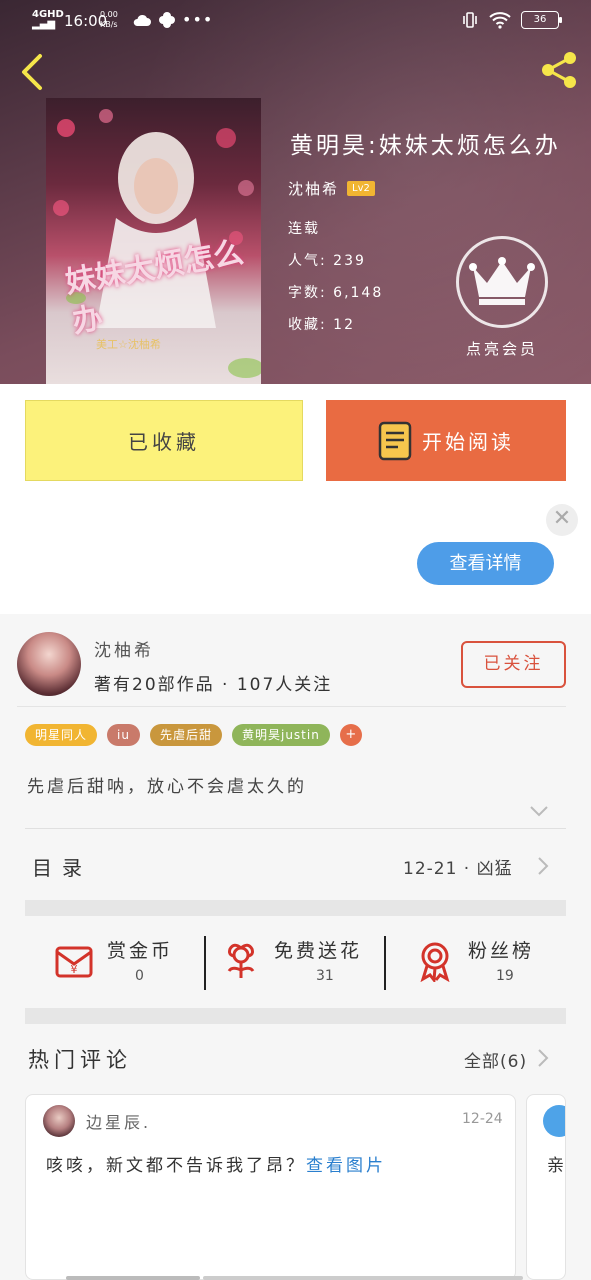 The height and width of the screenshot is (1280, 591). What do you see at coordinates (539, 811) in the screenshot?
I see `expand-chevron-icon` at bounding box center [539, 811].